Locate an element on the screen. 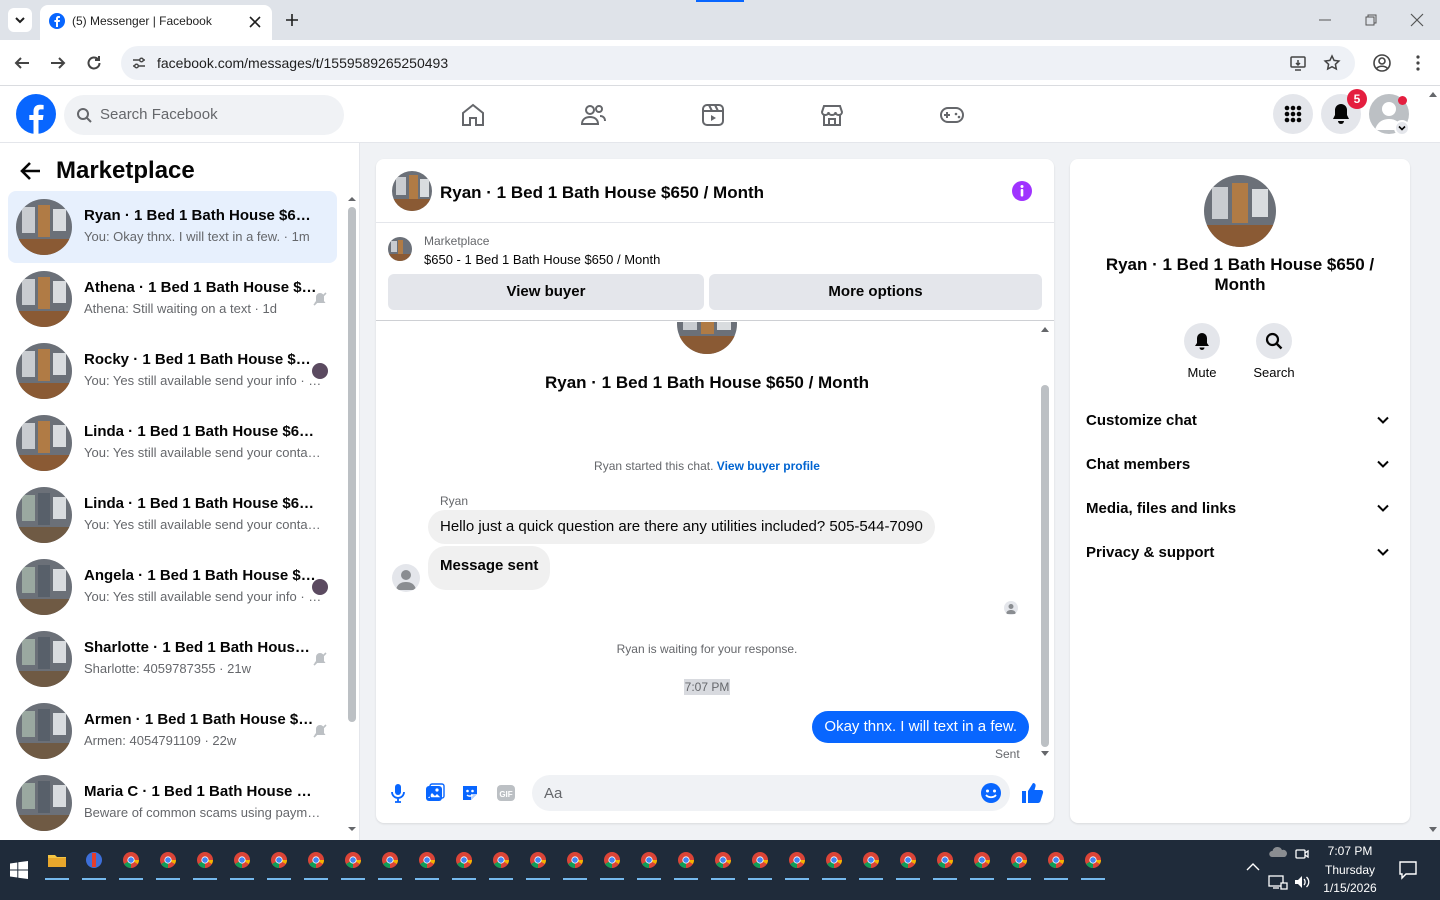 This screenshot has height=900, width=1440. friends-icon is located at coordinates (593, 115).